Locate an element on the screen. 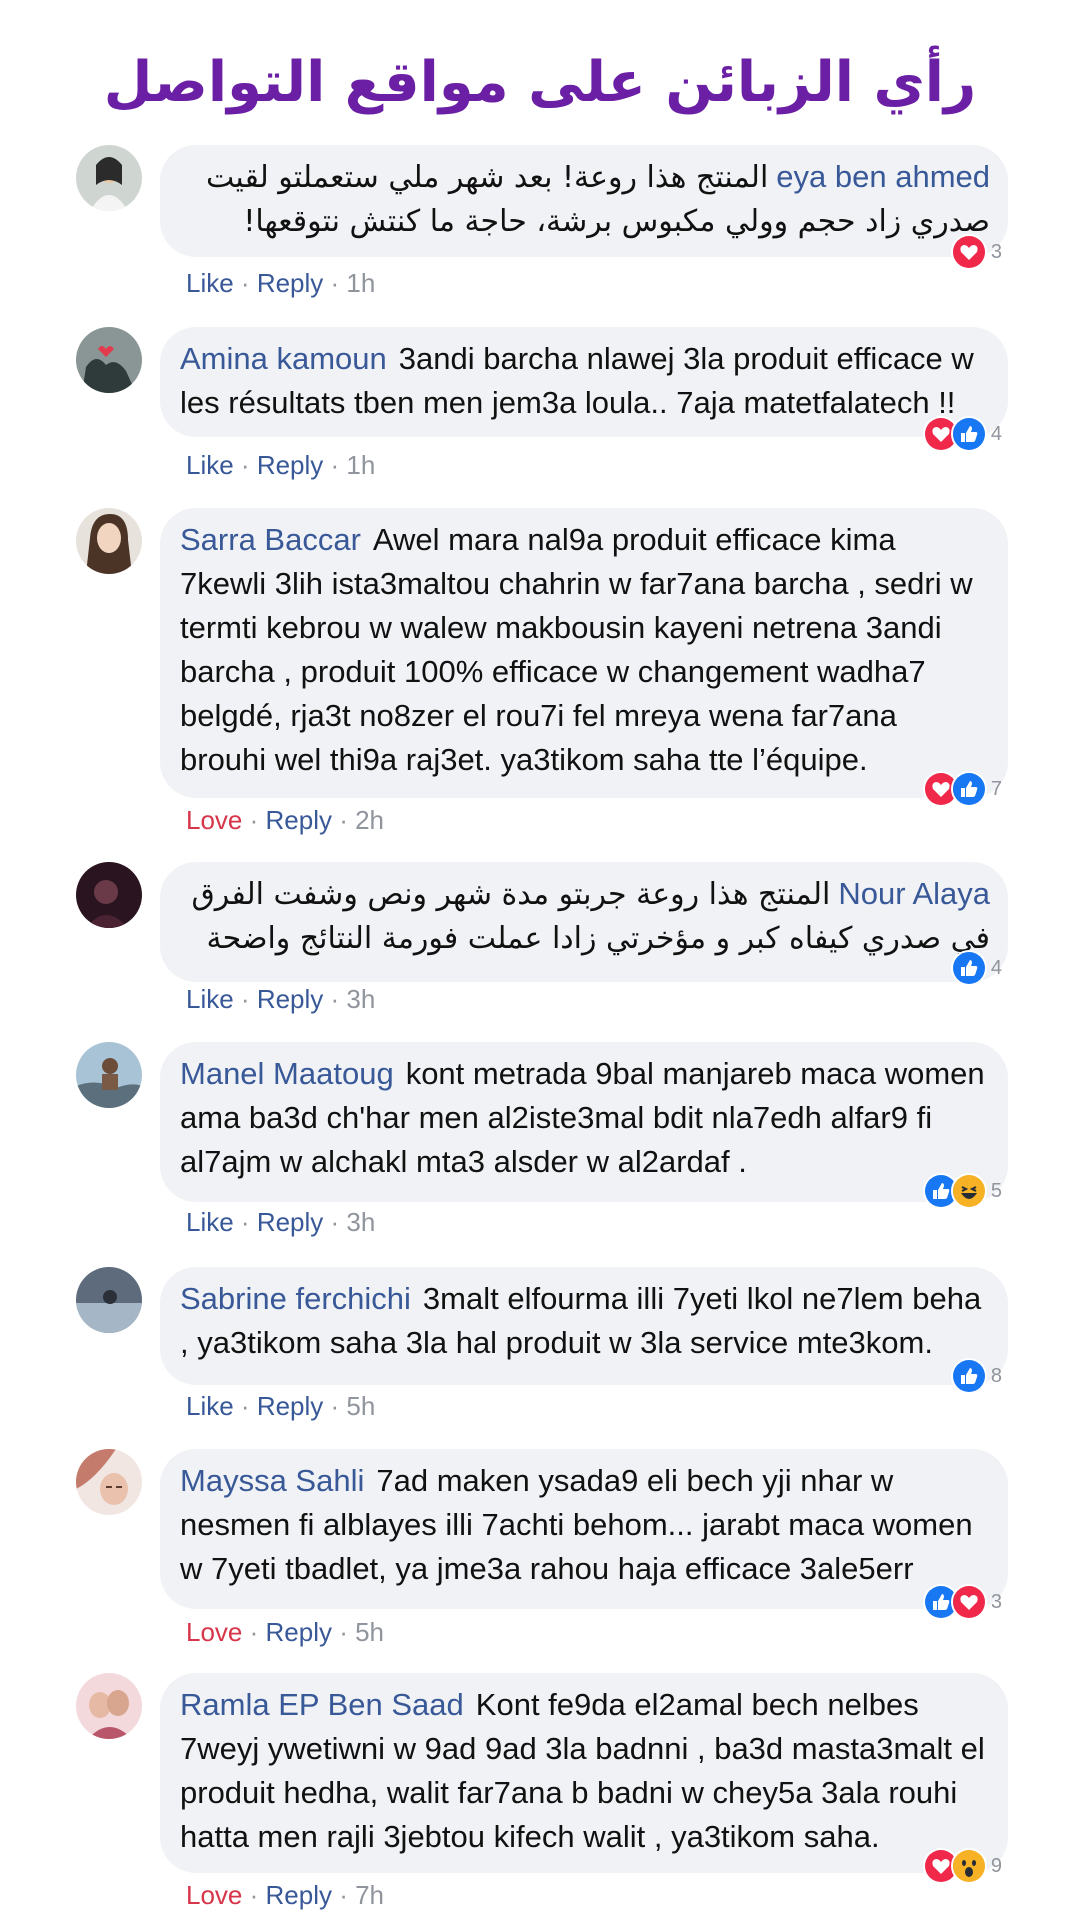  comment-actions: Love · Reply · 2h is located at coordinates (285, 820).